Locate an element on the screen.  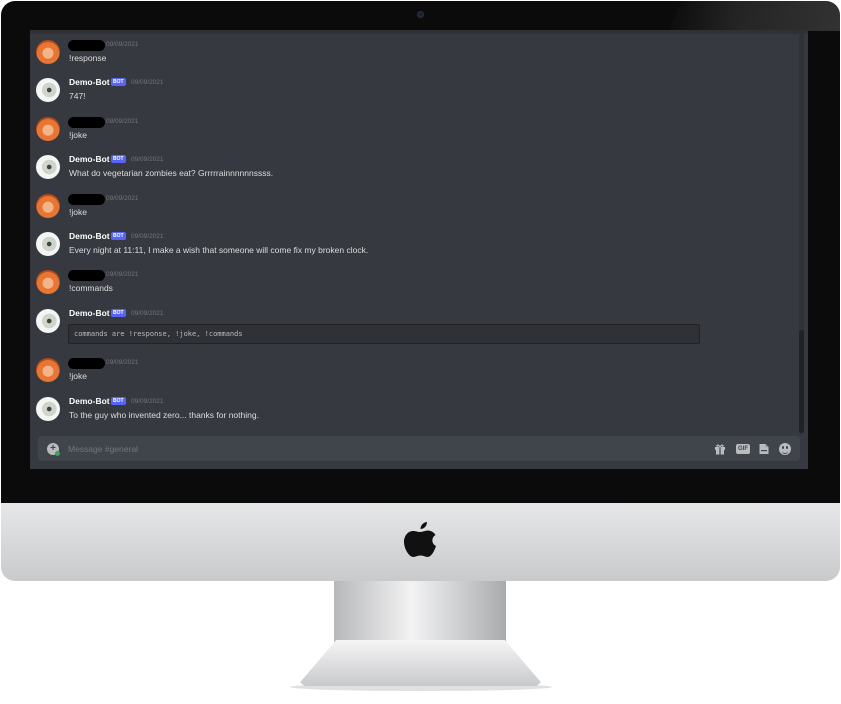
sticker-icon is located at coordinates (764, 449).